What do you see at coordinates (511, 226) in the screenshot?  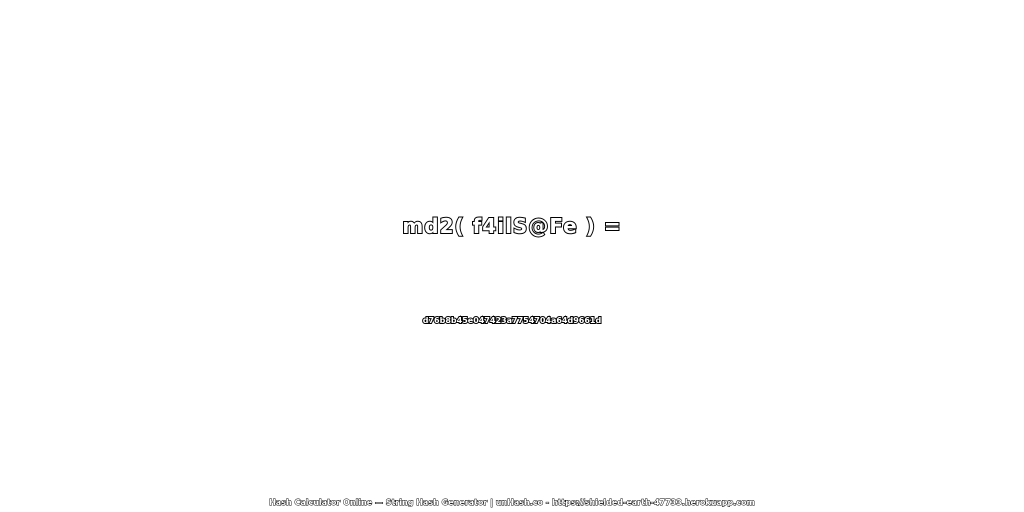 I see `hash-expression-title: md2( f4ilS@Fe ) =` at bounding box center [511, 226].